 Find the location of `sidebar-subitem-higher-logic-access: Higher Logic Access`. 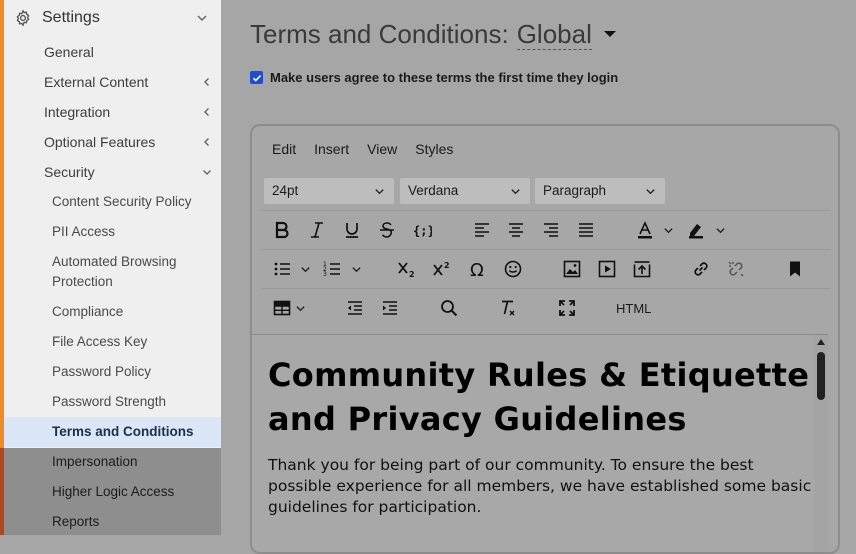

sidebar-subitem-higher-logic-access: Higher Logic Access is located at coordinates (134, 492).